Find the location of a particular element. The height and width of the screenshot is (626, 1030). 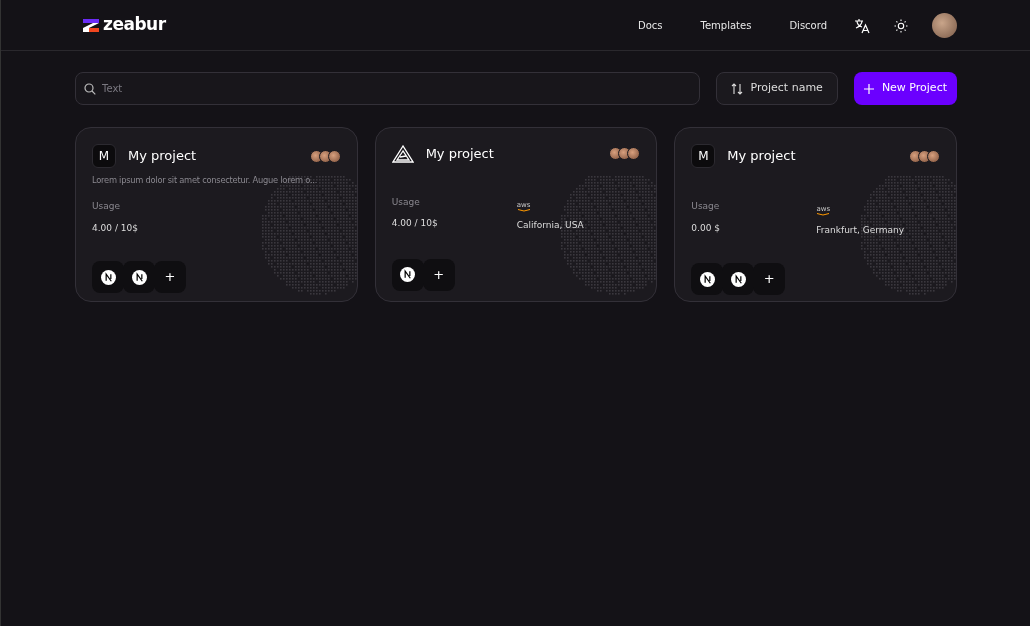

nav-link: Templates is located at coordinates (726, 25).